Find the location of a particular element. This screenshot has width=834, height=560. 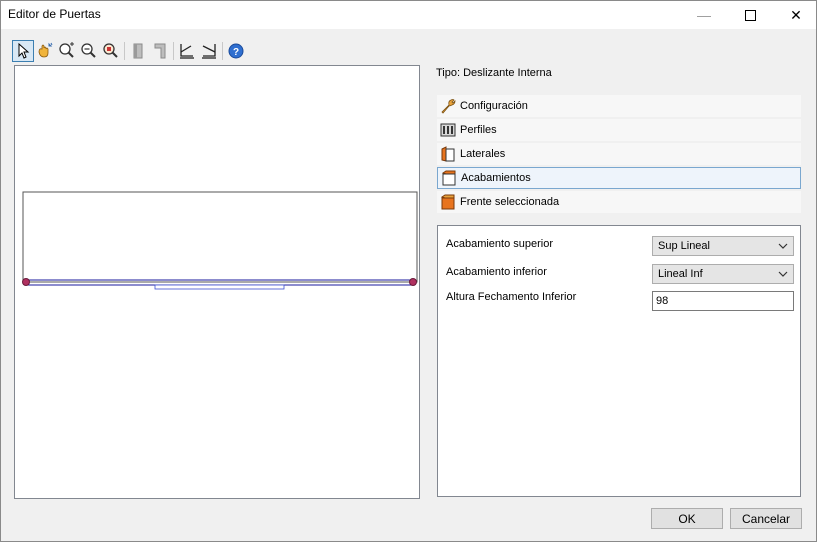

acabamiento-superior-select: Sup Lineal is located at coordinates (723, 246).